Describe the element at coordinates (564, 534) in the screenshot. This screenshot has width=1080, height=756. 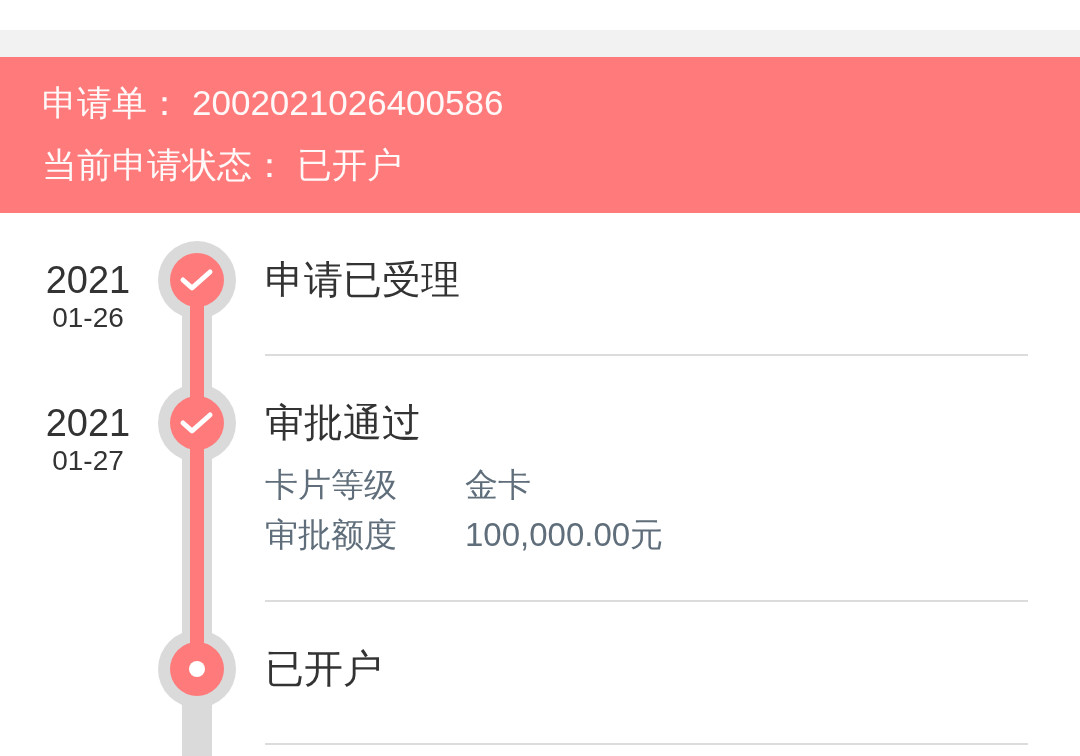
I see `detail-value: 100,000.00元` at that location.